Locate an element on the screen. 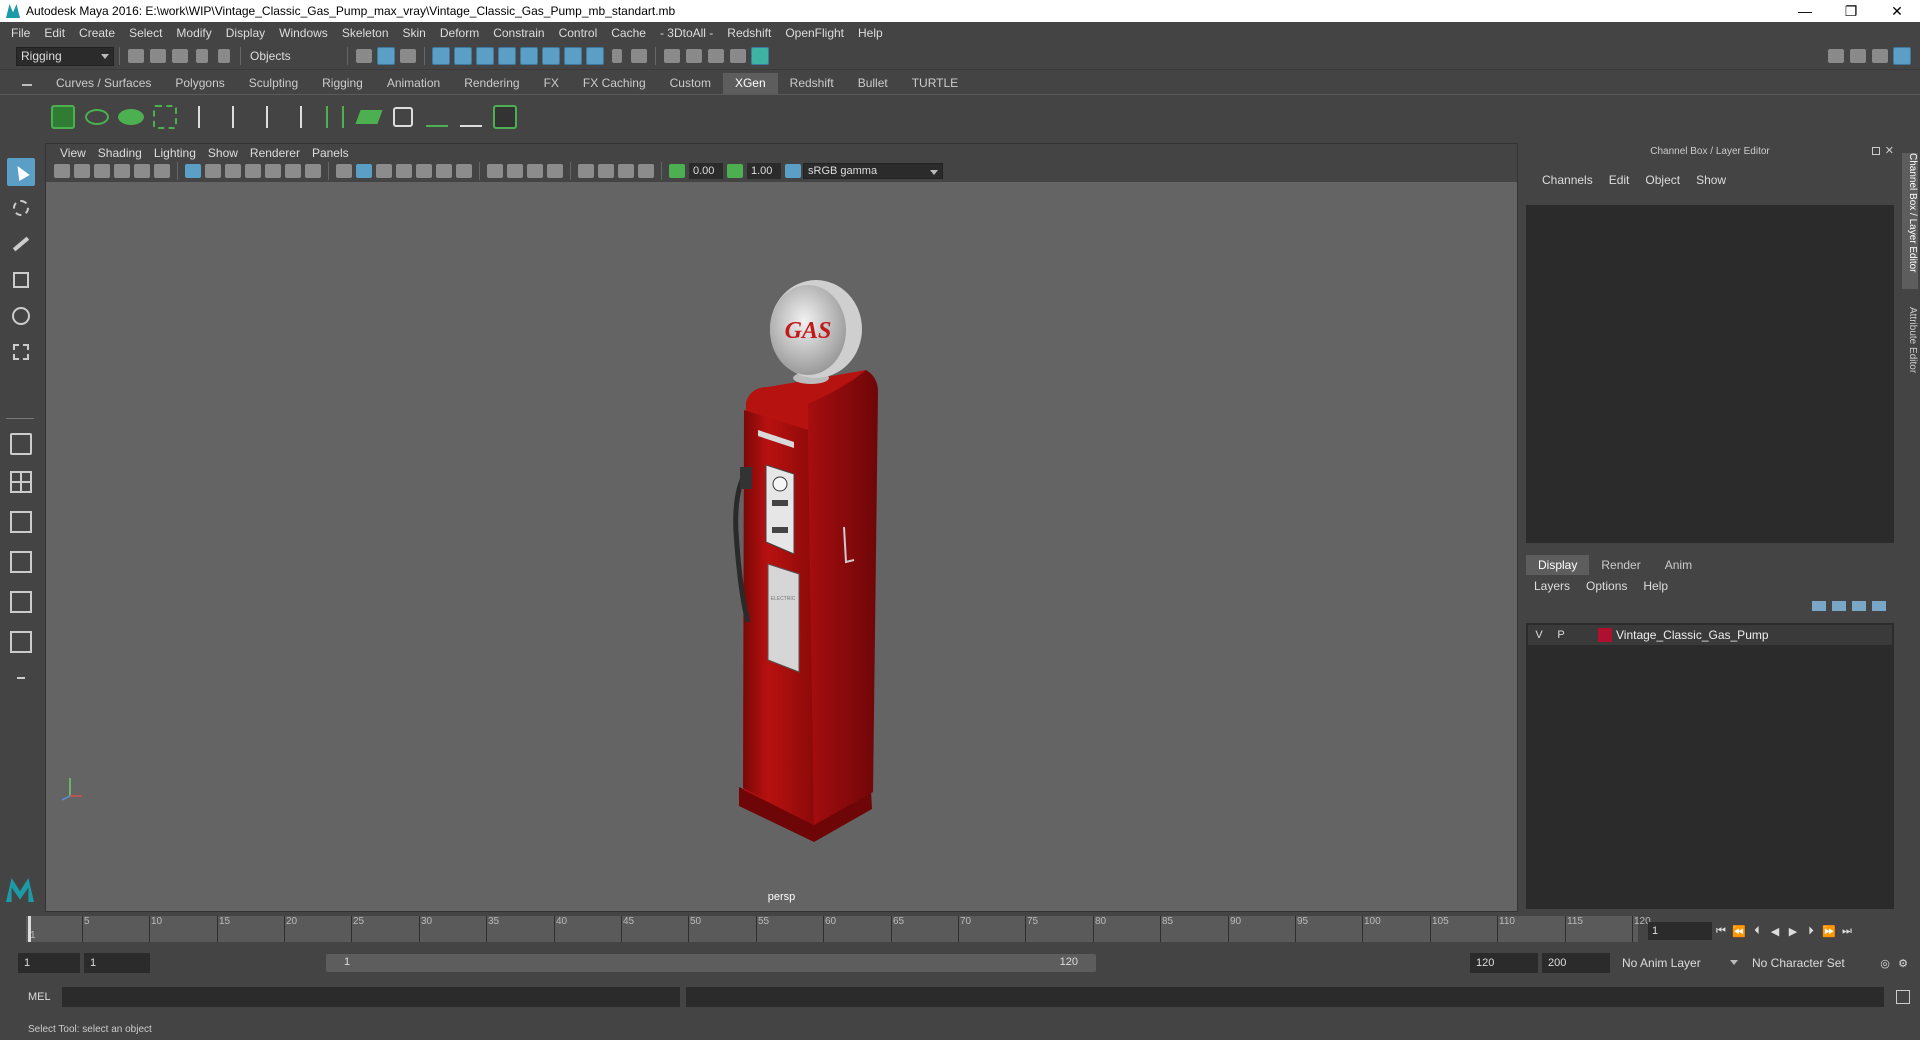  mask-all-icon is located at coordinates (441, 56).